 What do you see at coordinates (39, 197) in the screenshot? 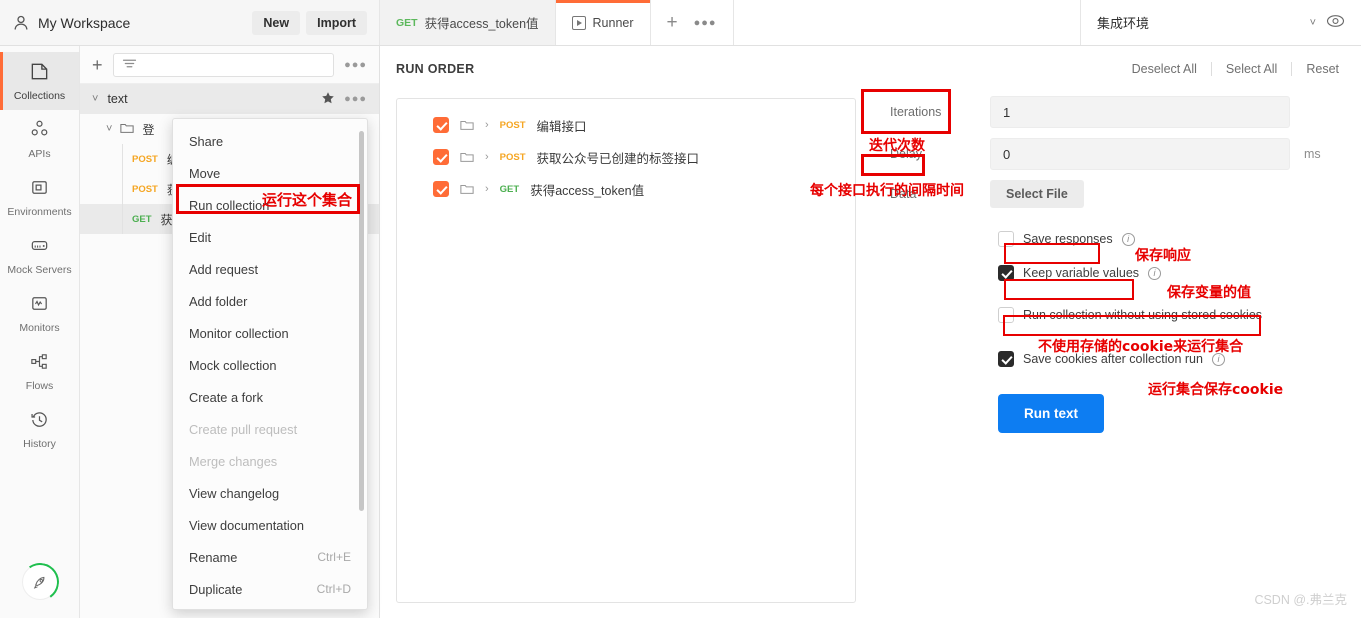
I see `sidebar-item-environments: Environments` at bounding box center [39, 197].